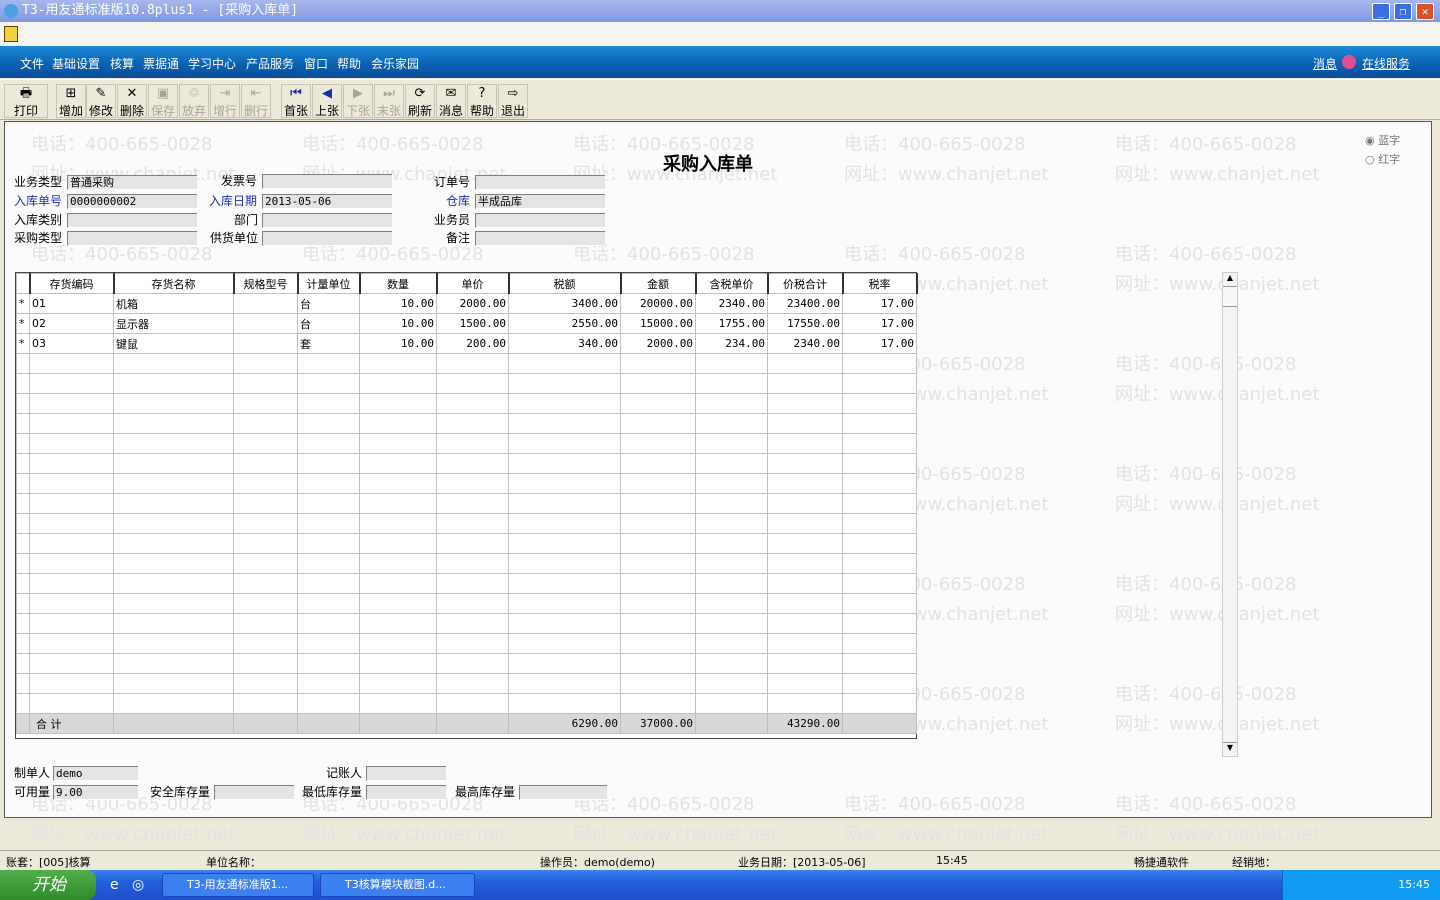  Describe the element at coordinates (71, 101) in the screenshot. I see `toolbar-button-add: ⊞ 增加` at that location.